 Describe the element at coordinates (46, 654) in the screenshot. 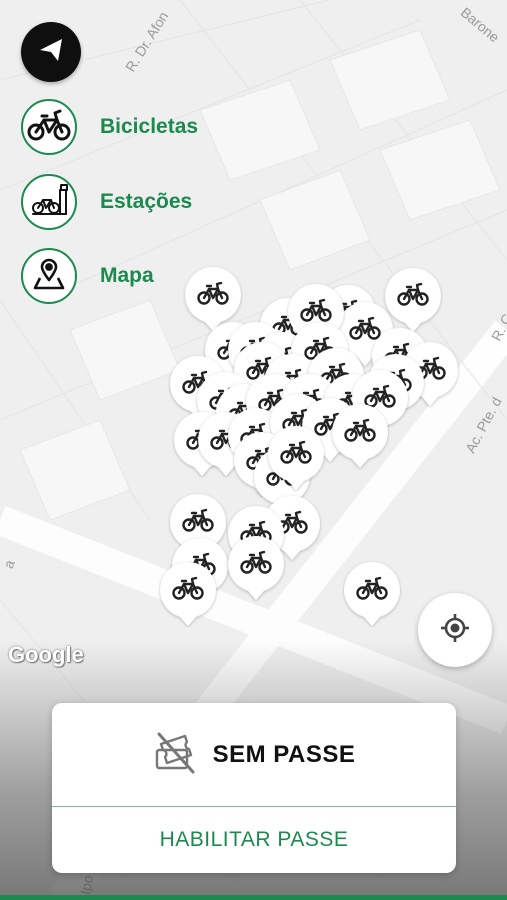

I see `google-attribution: Google` at that location.